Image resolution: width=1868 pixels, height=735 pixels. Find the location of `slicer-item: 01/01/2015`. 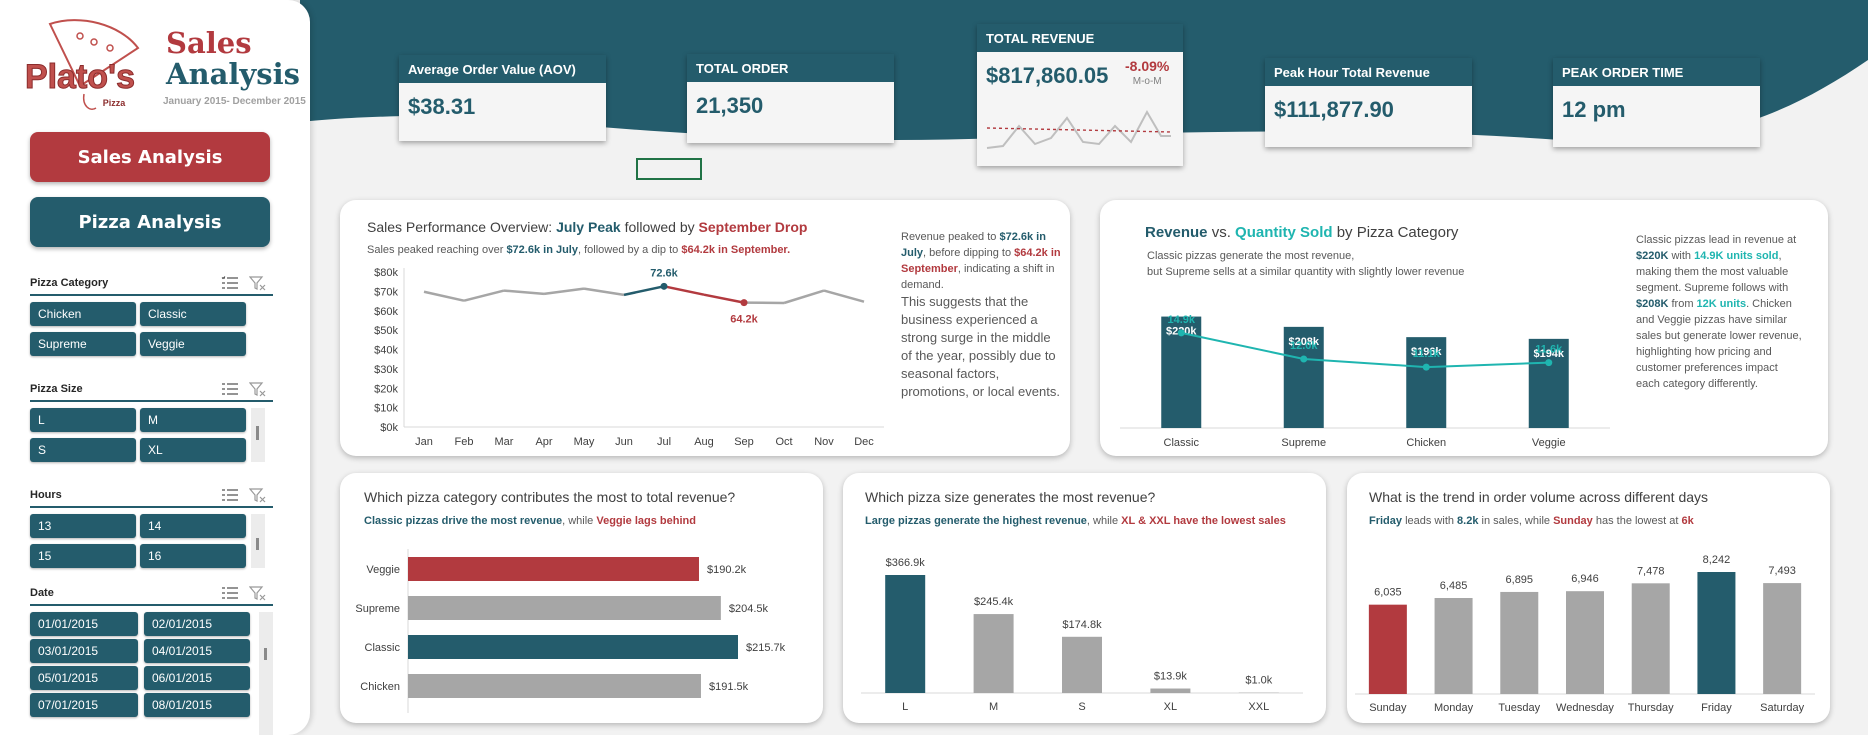

slicer-item: 01/01/2015 is located at coordinates (84, 624).